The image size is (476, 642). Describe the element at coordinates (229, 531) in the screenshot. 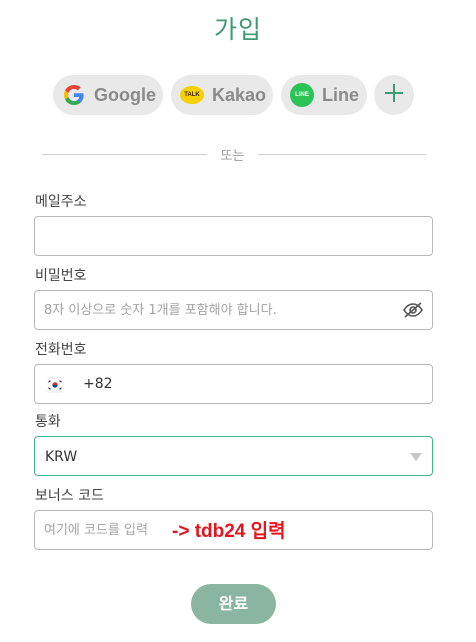

I see `bonus-code-annotation: -> tdb24 입력` at that location.